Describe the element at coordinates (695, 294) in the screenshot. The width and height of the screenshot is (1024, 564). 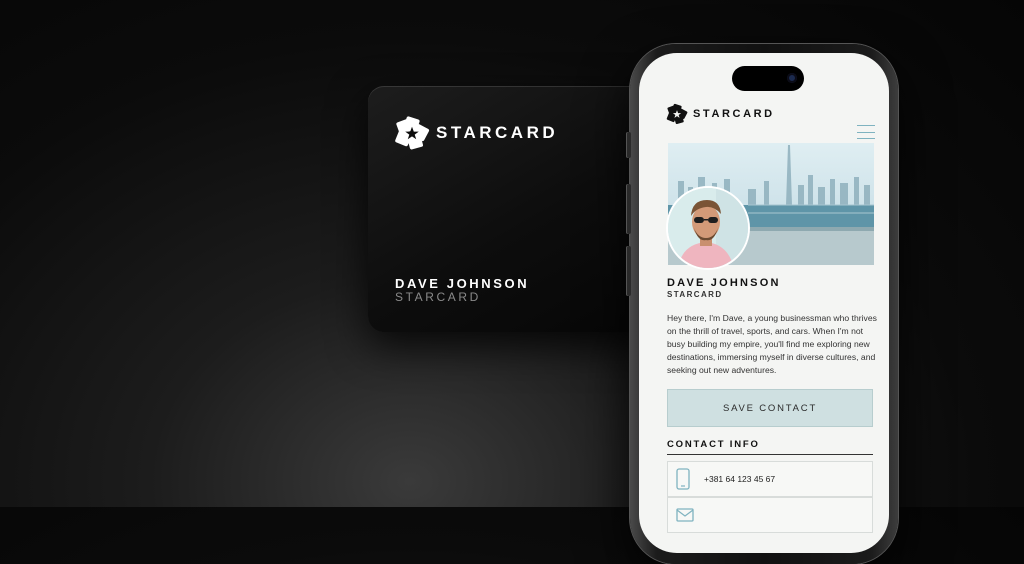
I see `profile-subtitle: STARCARD` at that location.